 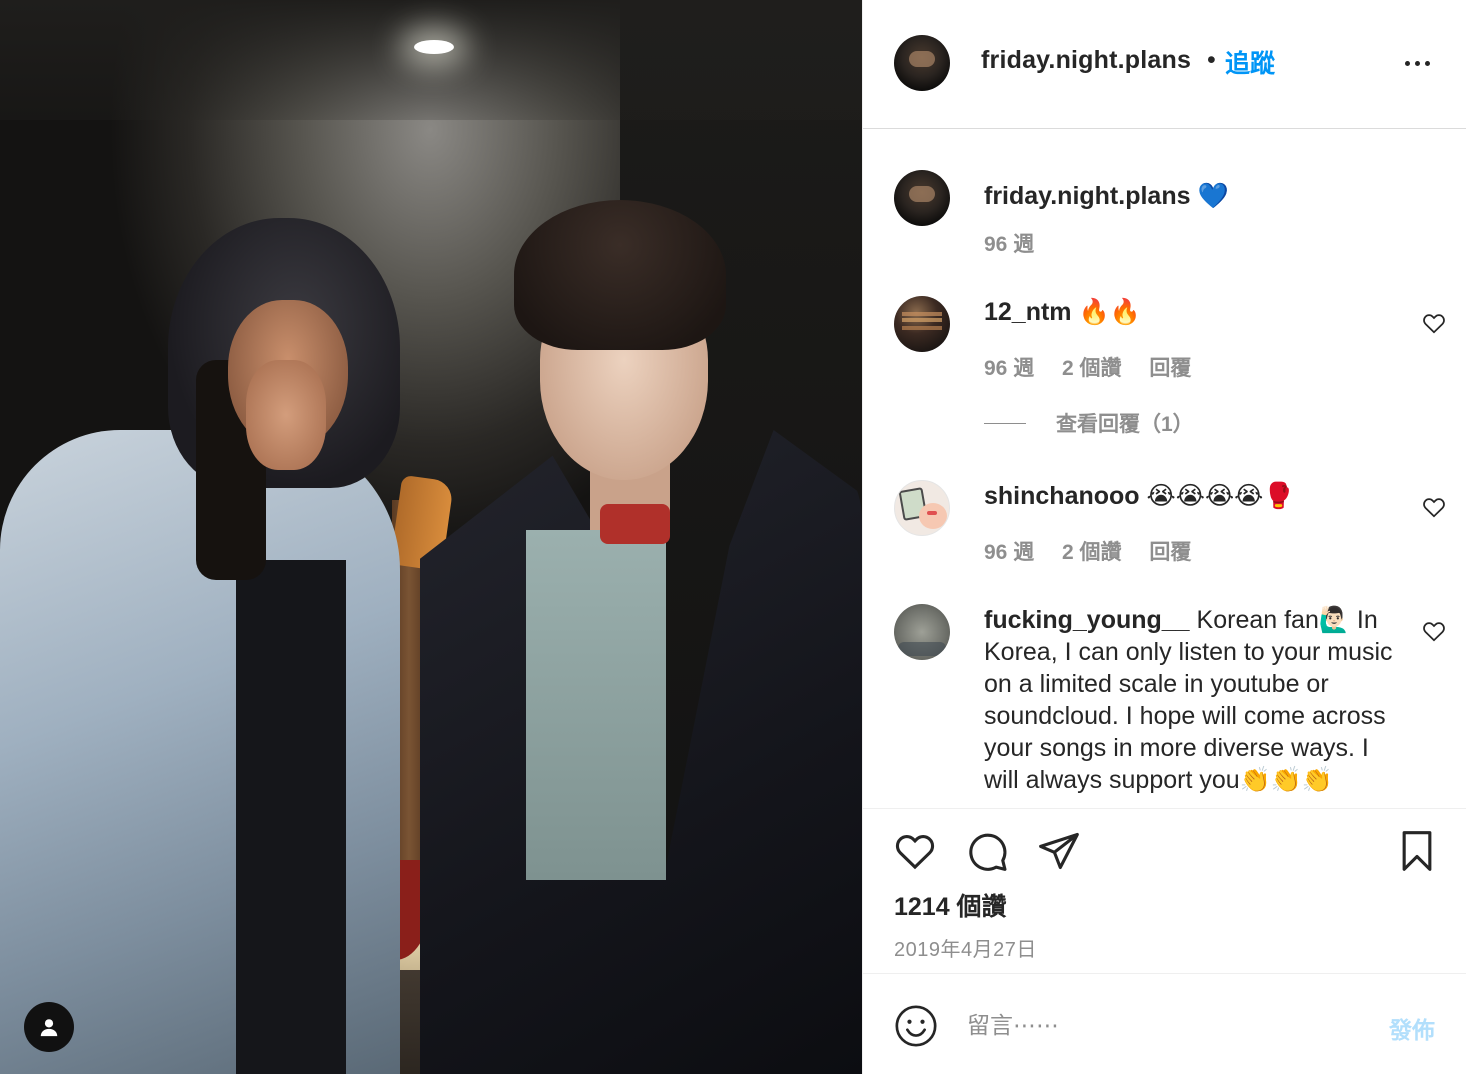 What do you see at coordinates (1125, 424) in the screenshot?
I see `view-replies-label: 查看回覆（1）` at bounding box center [1125, 424].